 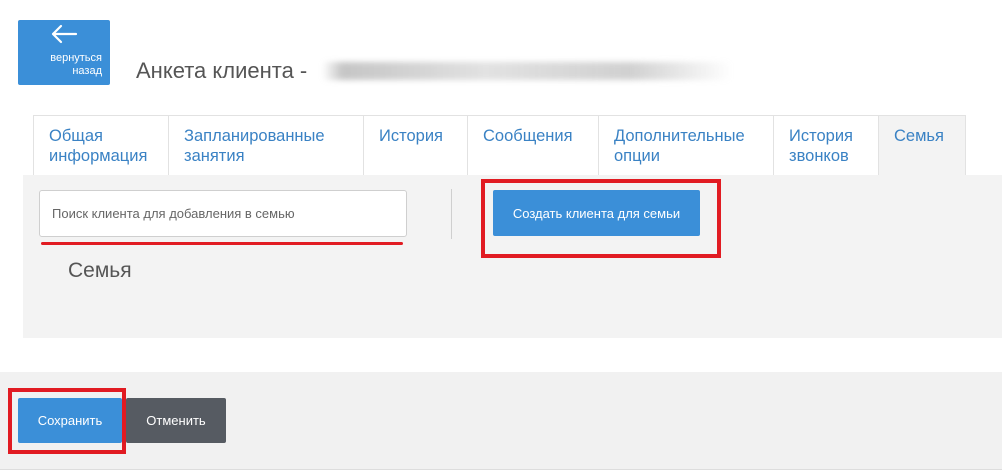 What do you see at coordinates (411, 136) in the screenshot?
I see `tab-label: История` at bounding box center [411, 136].